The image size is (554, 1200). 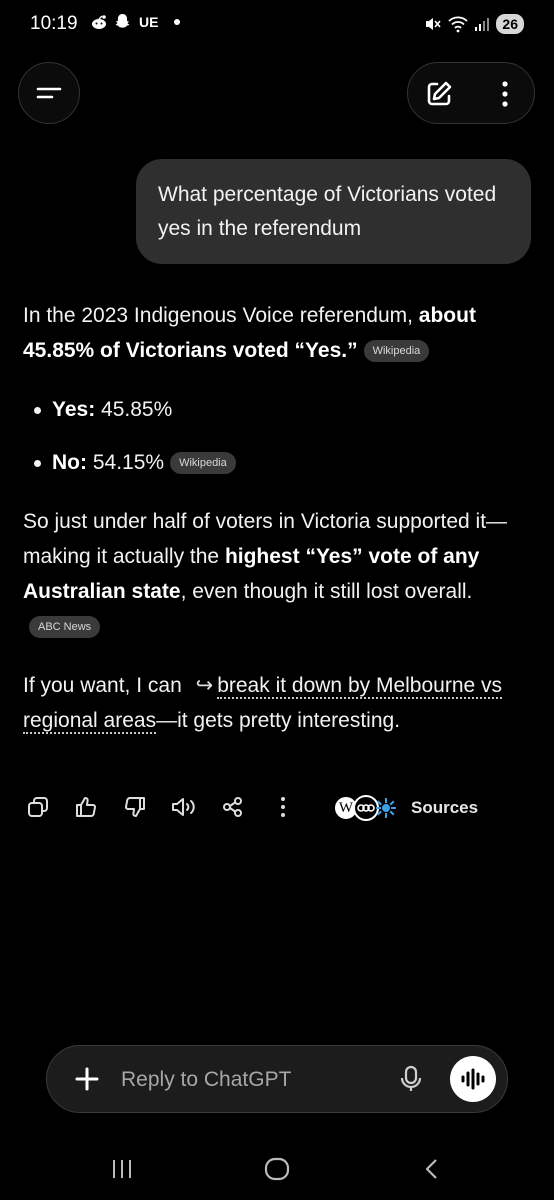 What do you see at coordinates (282, 462) in the screenshot?
I see `list-item-no: No: 54.15% Wikipedia` at bounding box center [282, 462].